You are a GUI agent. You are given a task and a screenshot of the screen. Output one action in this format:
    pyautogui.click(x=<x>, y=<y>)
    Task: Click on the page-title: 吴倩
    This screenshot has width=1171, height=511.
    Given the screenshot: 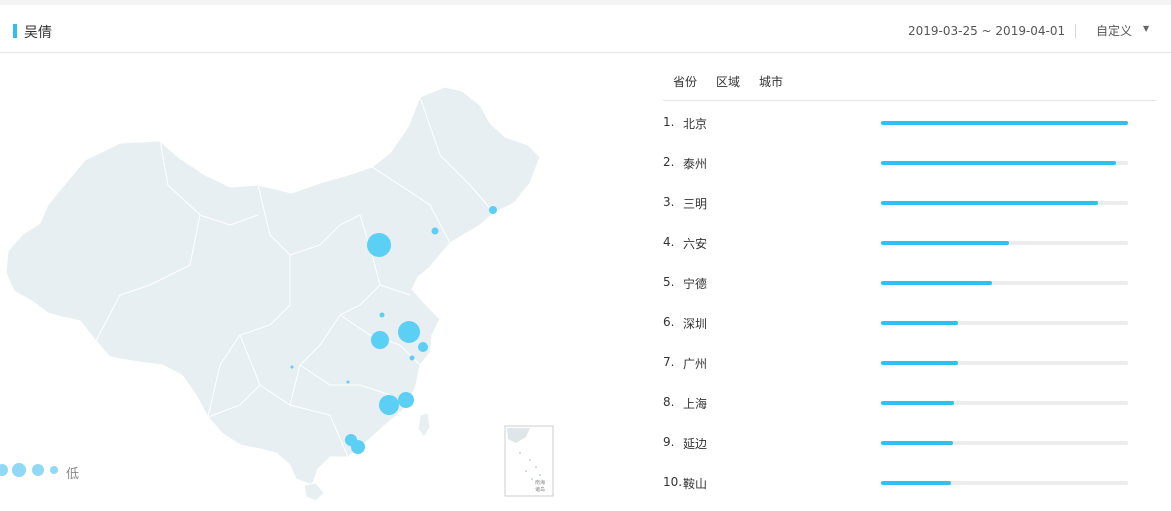 What is the action you would take?
    pyautogui.click(x=38, y=33)
    